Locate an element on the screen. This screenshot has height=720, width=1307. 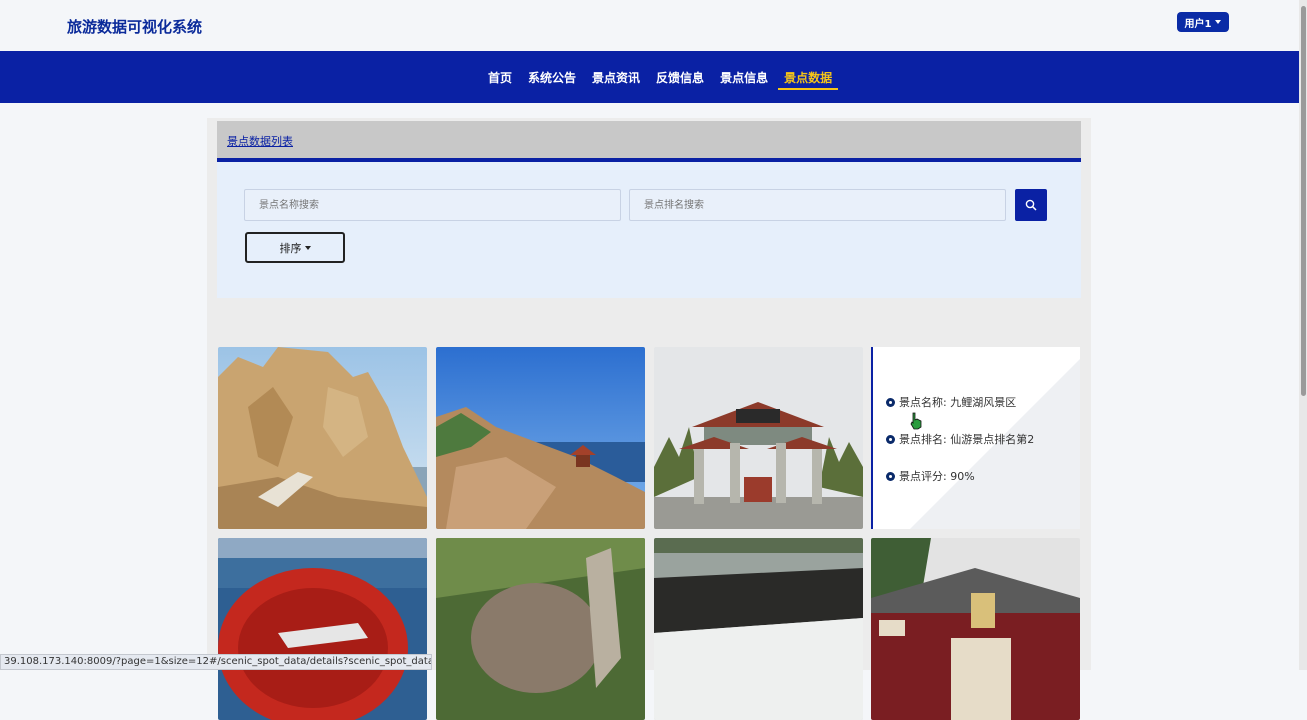
panel-title-link: 景点数据列表 is located at coordinates (260, 141).